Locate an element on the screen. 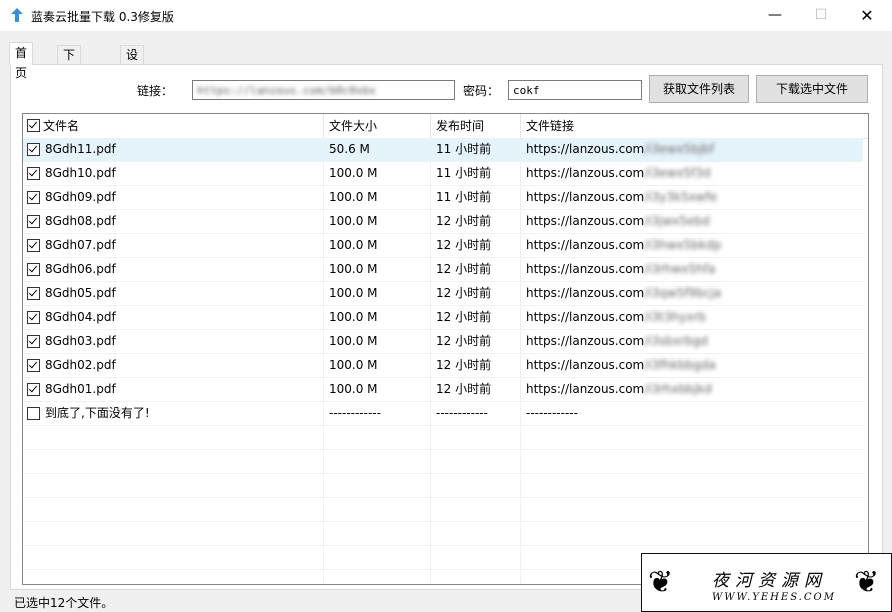  row-filename: 8Gdh03.pdf is located at coordinates (80, 341).